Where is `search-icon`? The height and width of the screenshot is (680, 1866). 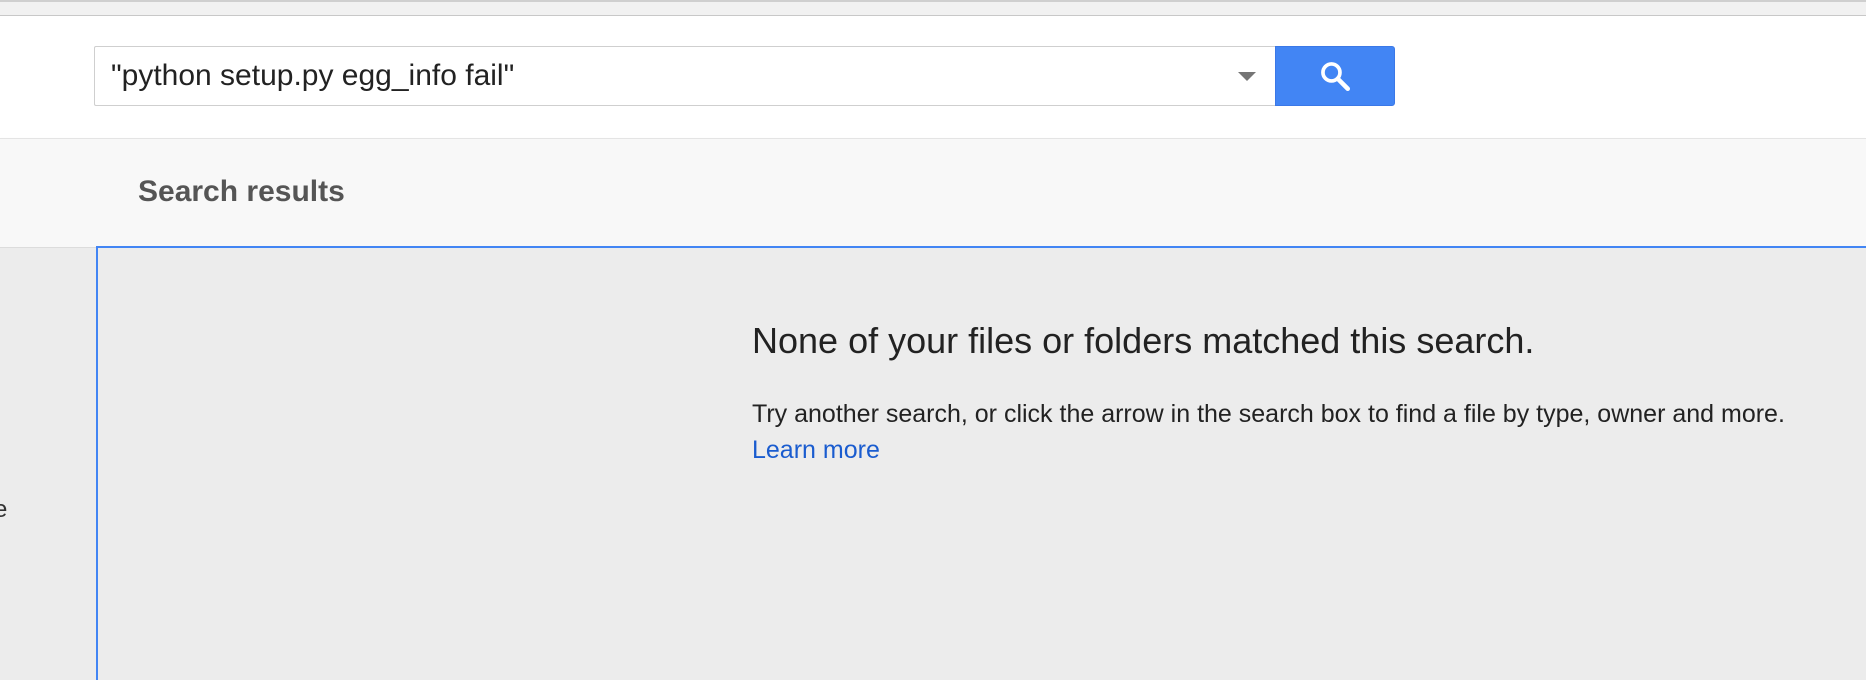
search-icon is located at coordinates (1336, 77).